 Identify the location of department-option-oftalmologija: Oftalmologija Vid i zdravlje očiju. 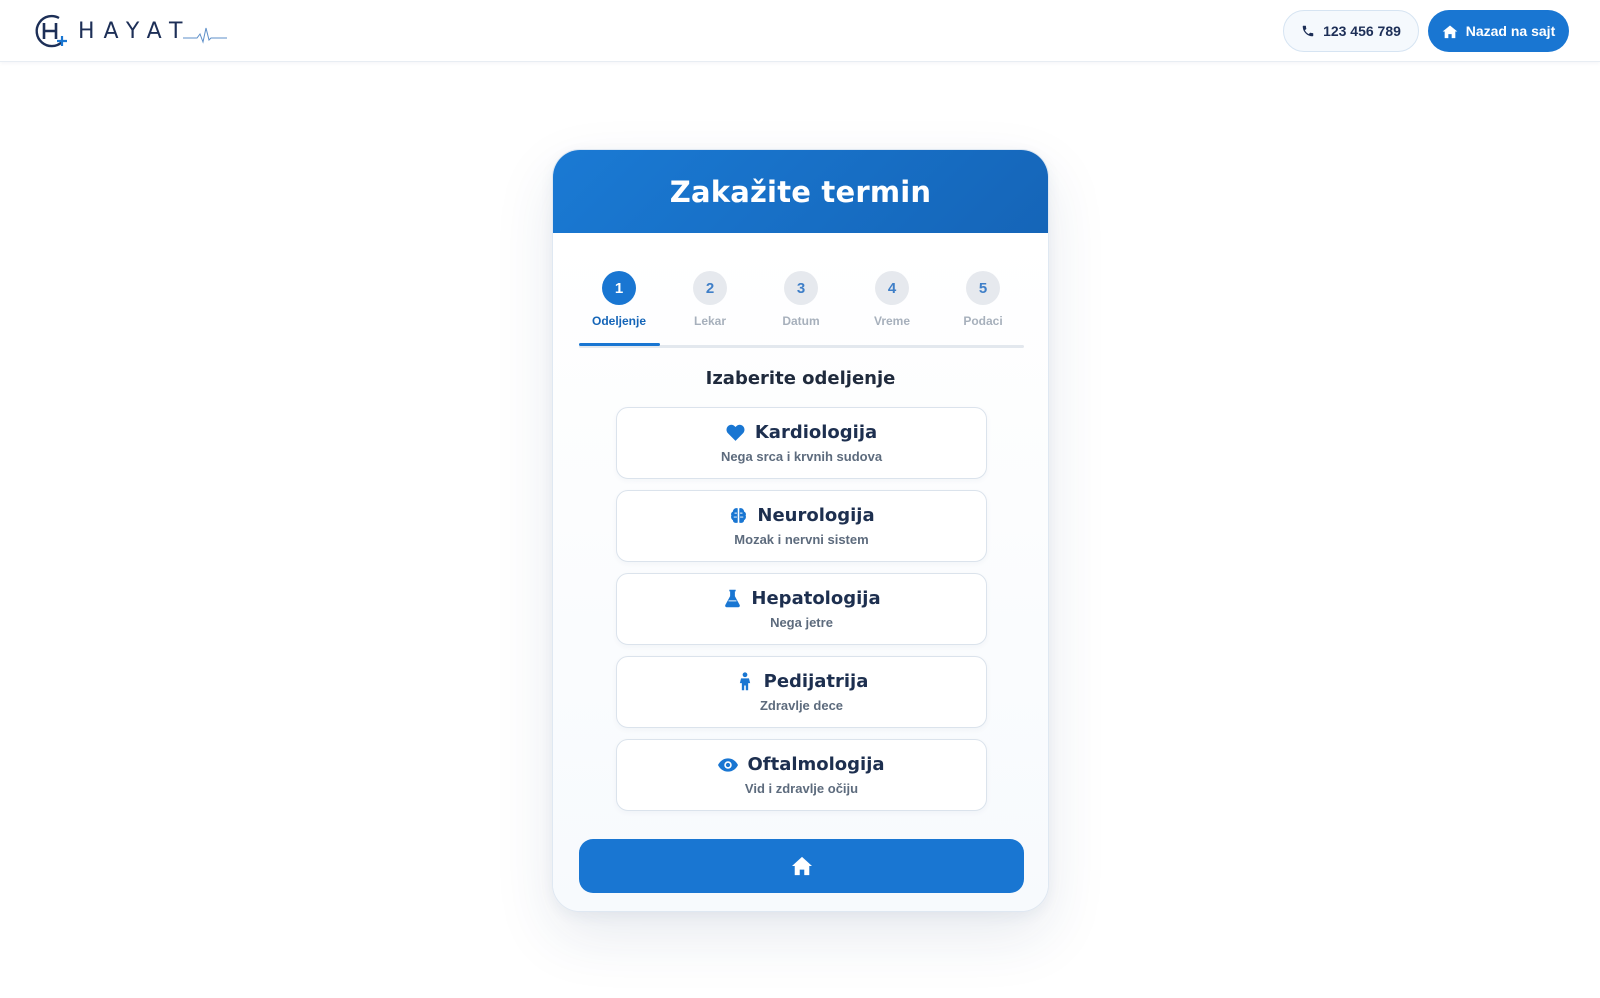
(801, 775).